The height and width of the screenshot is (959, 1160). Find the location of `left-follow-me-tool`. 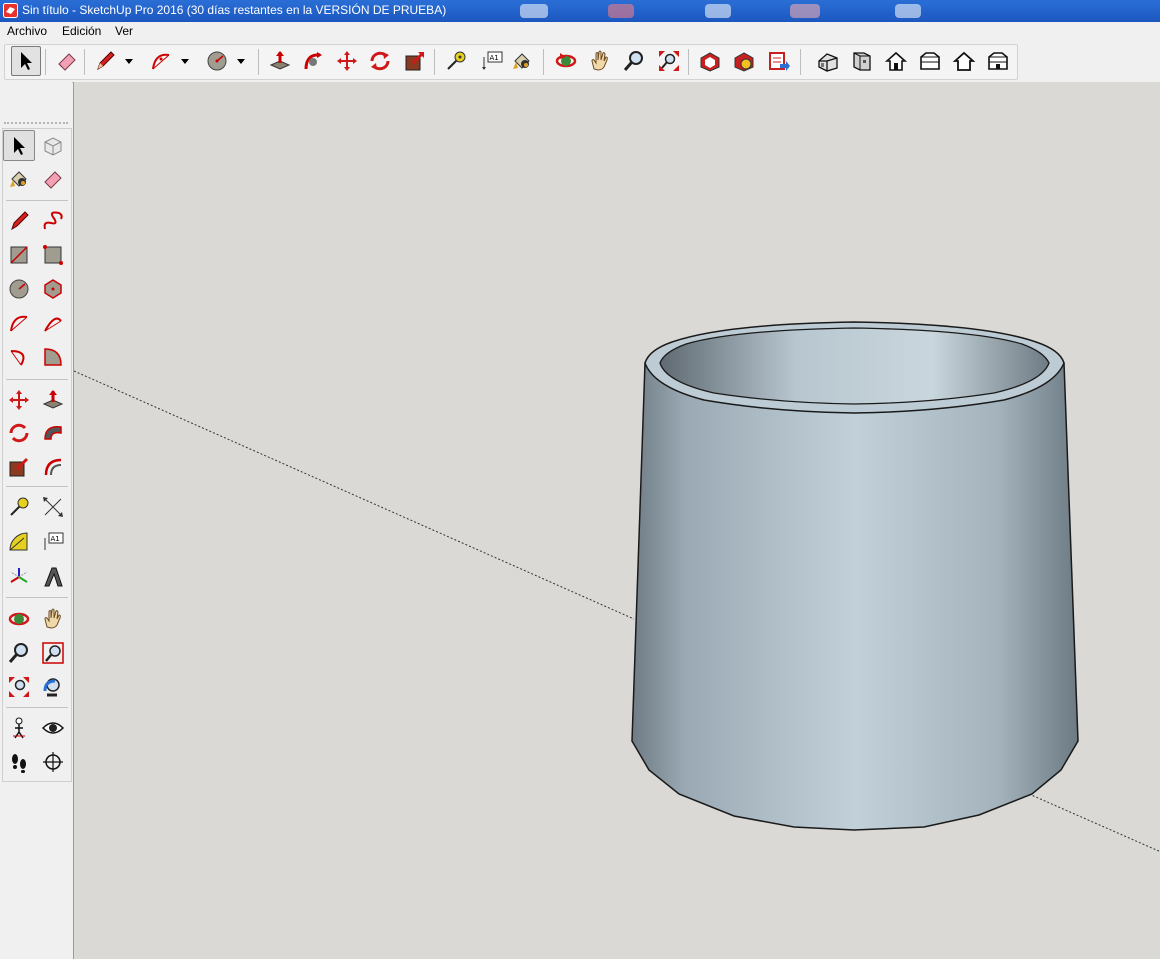

left-follow-me-tool is located at coordinates (53, 432).